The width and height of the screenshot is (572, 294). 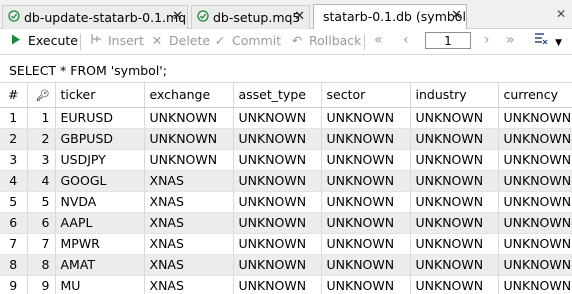 What do you see at coordinates (454, 95) in the screenshot?
I see `column-header-industry: industry` at bounding box center [454, 95].